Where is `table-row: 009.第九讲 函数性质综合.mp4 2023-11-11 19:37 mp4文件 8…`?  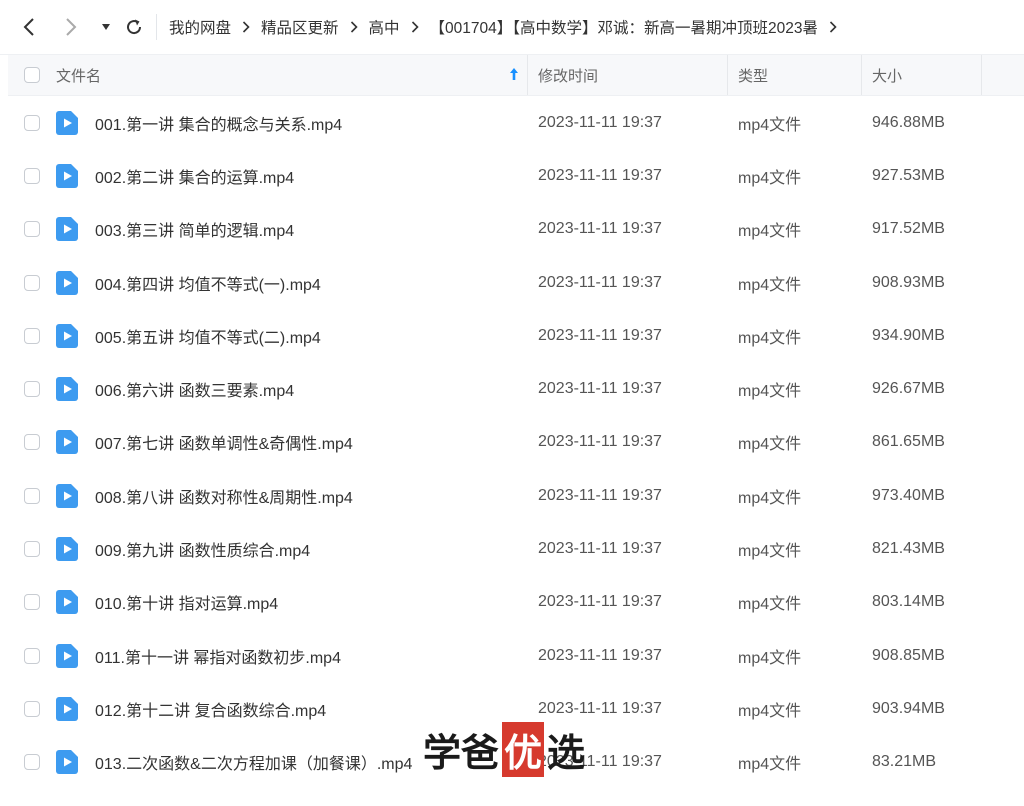 table-row: 009.第九讲 函数性质综合.mp4 2023-11-11 19:37 mp4文件 8… is located at coordinates (516, 548).